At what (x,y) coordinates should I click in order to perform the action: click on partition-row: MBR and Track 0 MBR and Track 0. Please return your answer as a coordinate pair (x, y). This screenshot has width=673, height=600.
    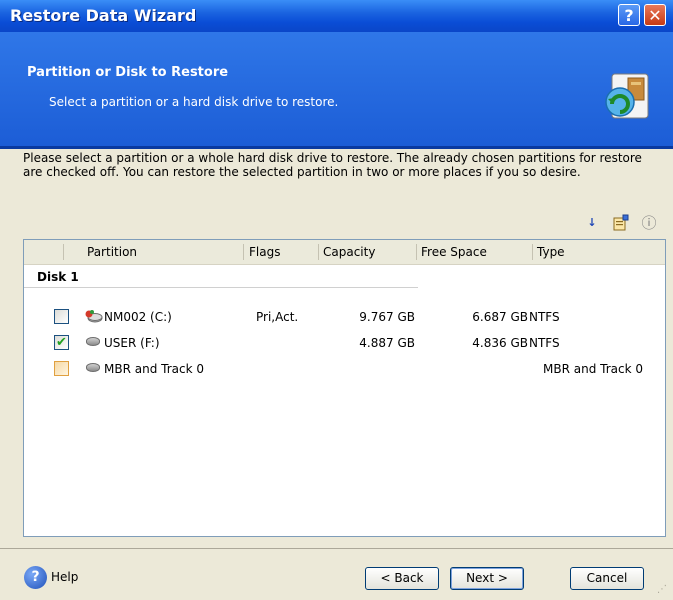
    Looking at the image, I should click on (344, 371).